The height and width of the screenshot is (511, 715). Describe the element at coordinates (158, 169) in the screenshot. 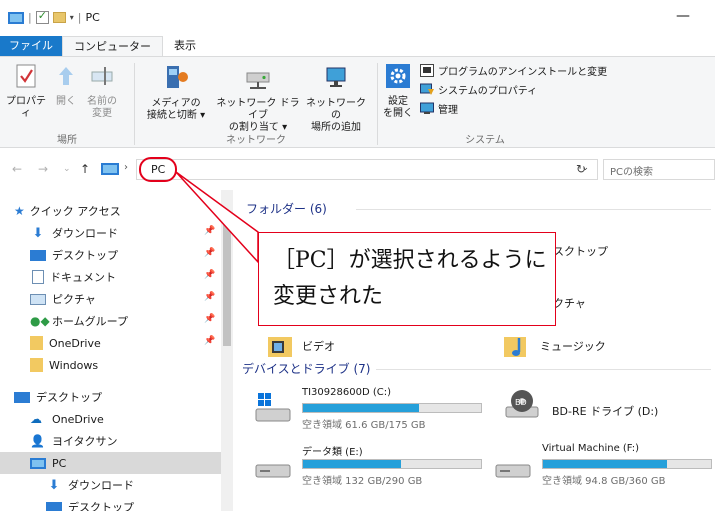

I see `annotation-highlight-ring` at that location.